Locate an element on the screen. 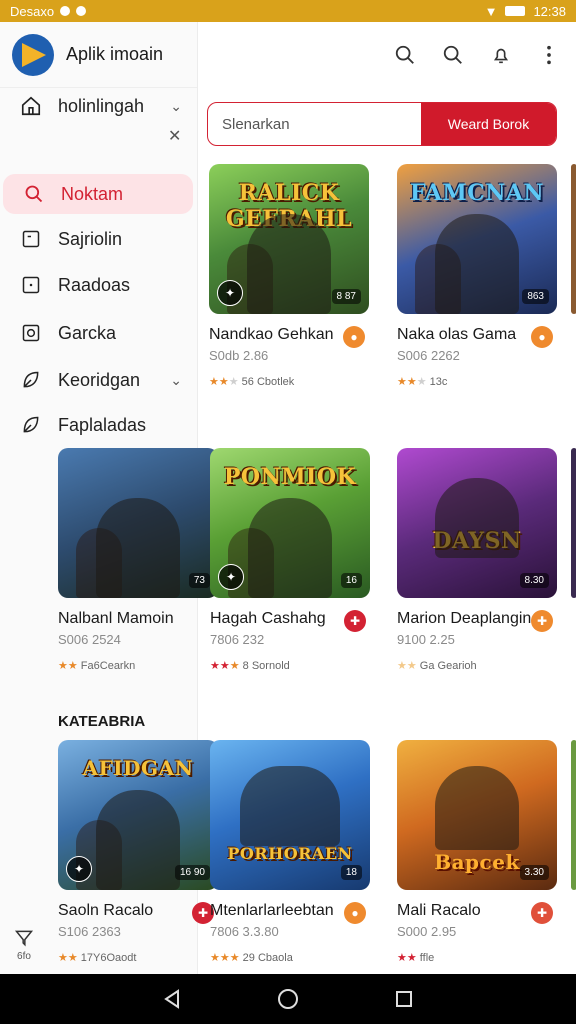 The image size is (576, 1024). game-badge: 3.30 is located at coordinates (534, 872).